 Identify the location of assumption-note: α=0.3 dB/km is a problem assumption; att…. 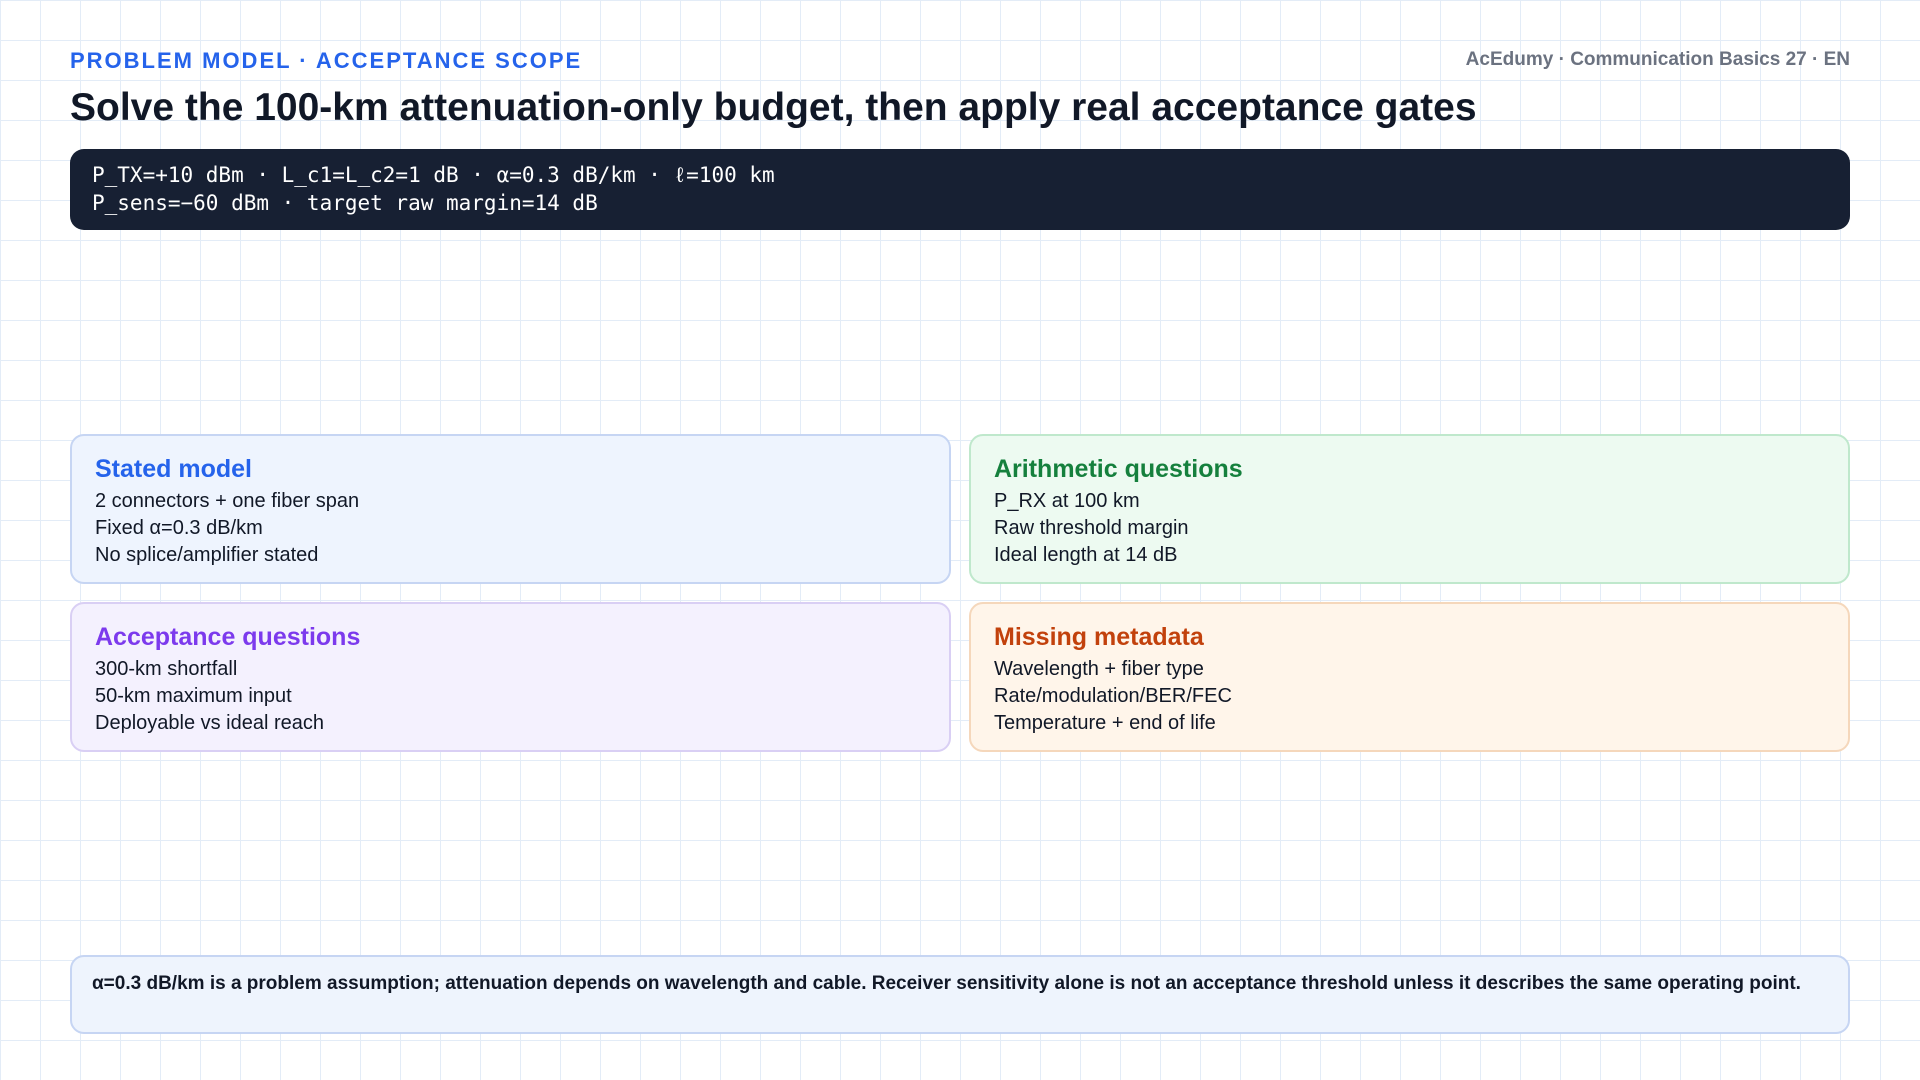
(960, 994).